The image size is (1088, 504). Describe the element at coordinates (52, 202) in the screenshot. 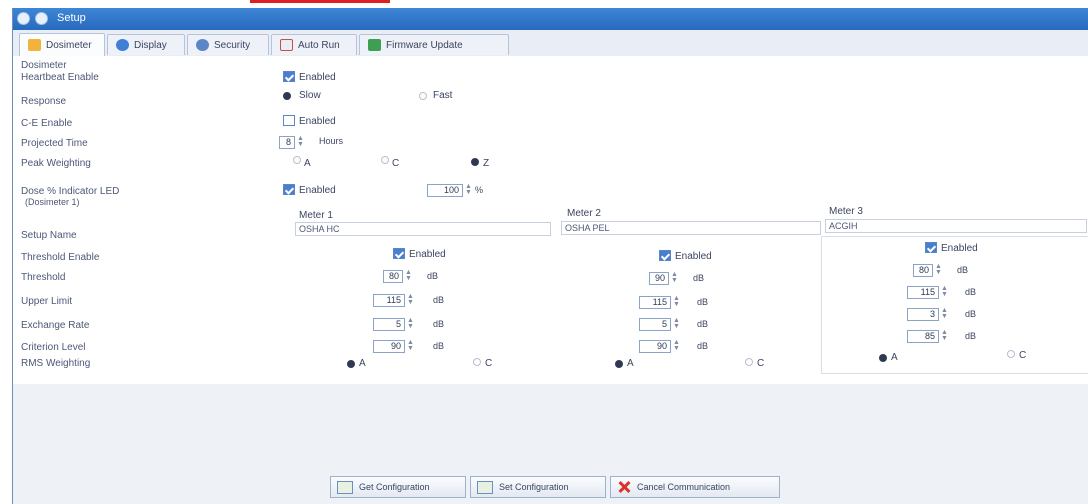

I see `dose-led-sublabel: (Dosimeter 1)` at that location.